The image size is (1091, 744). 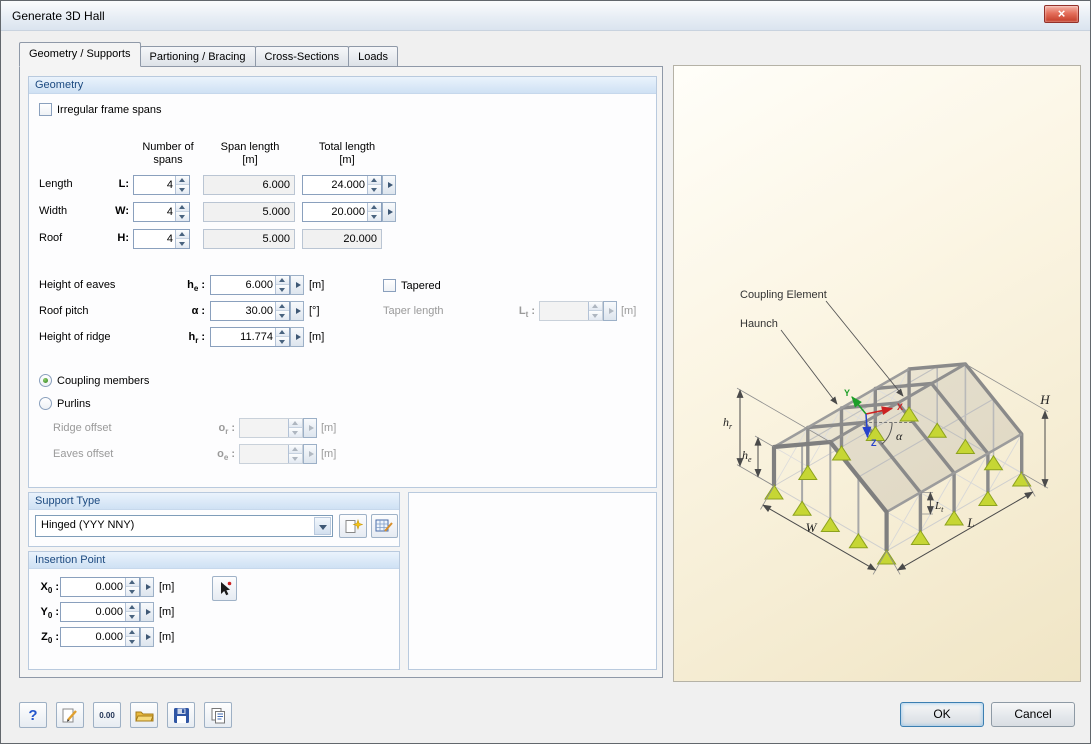 I want to click on col-header-number-of-spans: Number of spans, so click(x=168, y=153).